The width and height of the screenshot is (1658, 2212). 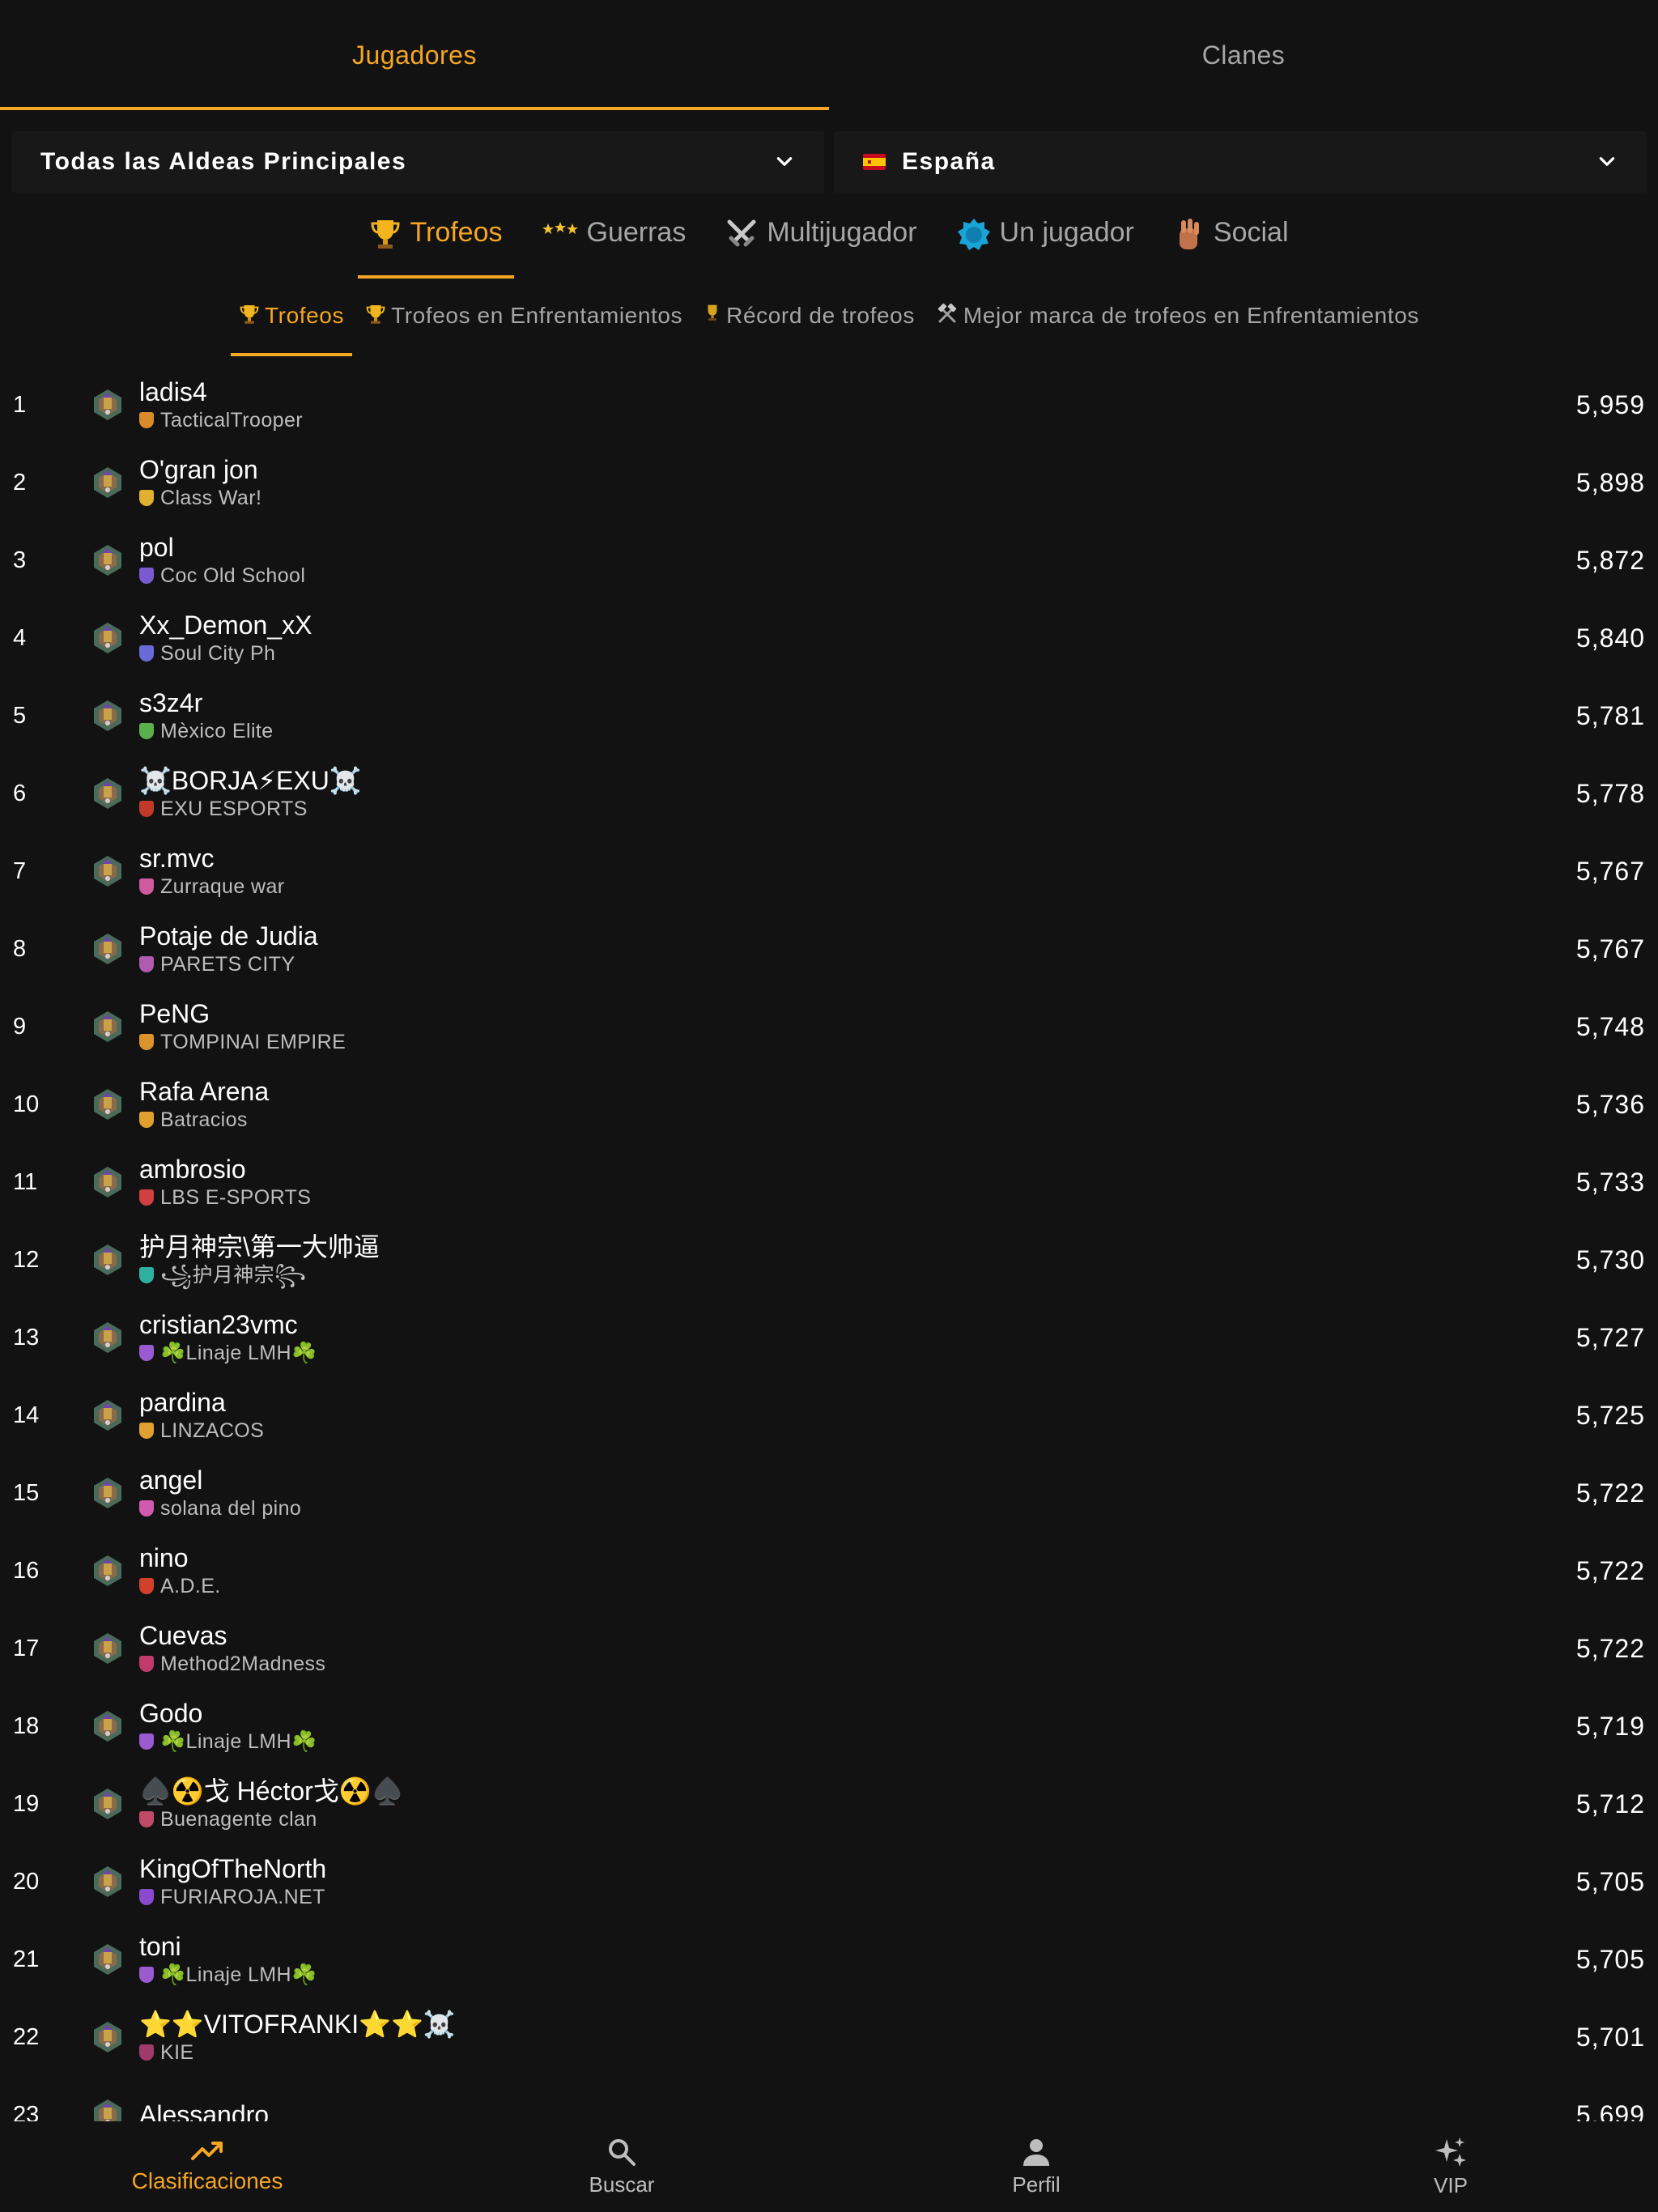 I want to click on player-row: 22 ⭐⭐VITOFRANKI⭐⭐☠️ KIE 5,701, so click(x=829, y=2037).